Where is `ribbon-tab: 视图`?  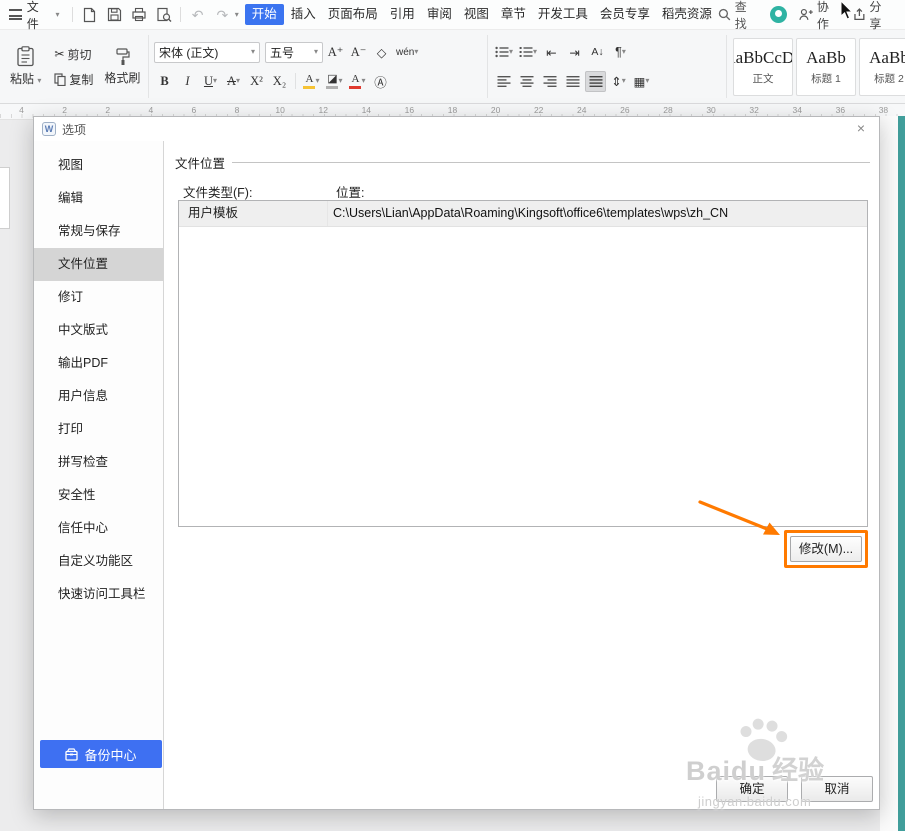
ribbon-tab: 视图 is located at coordinates (476, 14).